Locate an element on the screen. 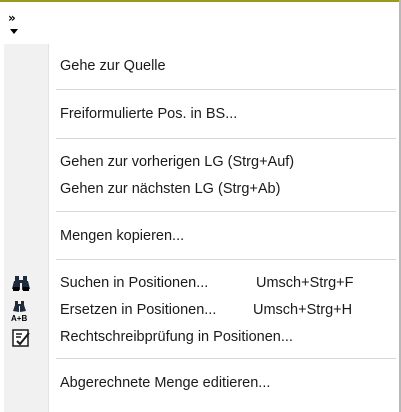 The width and height of the screenshot is (401, 412). menu-item-shortcut: Umsch+Strg+F is located at coordinates (305, 283).